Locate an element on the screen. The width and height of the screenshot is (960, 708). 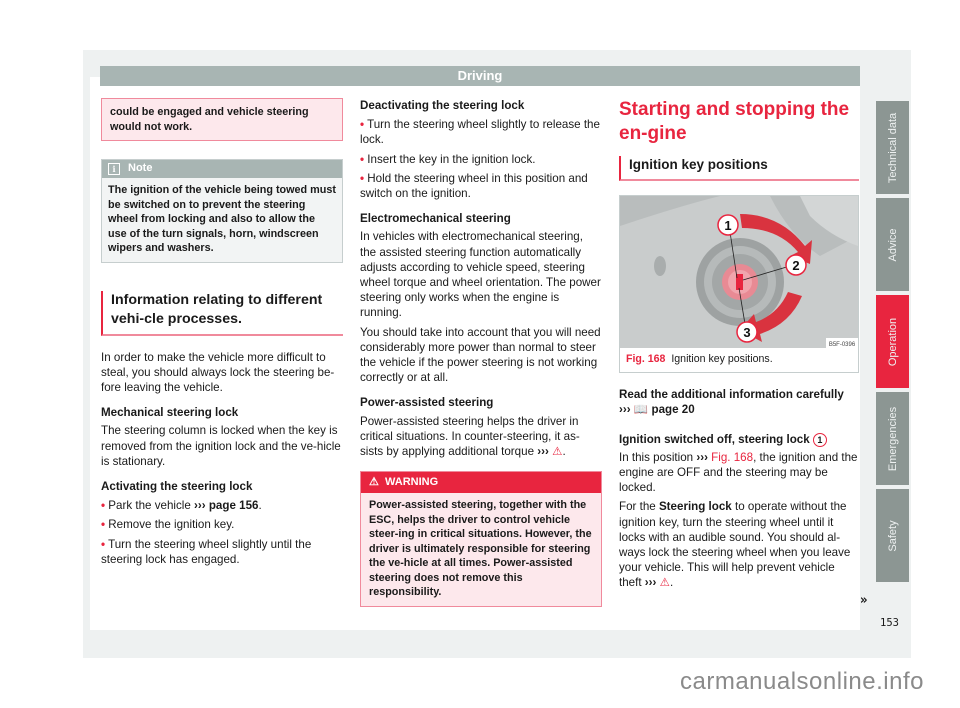
tab-advice: Advice is located at coordinates (892, 244).